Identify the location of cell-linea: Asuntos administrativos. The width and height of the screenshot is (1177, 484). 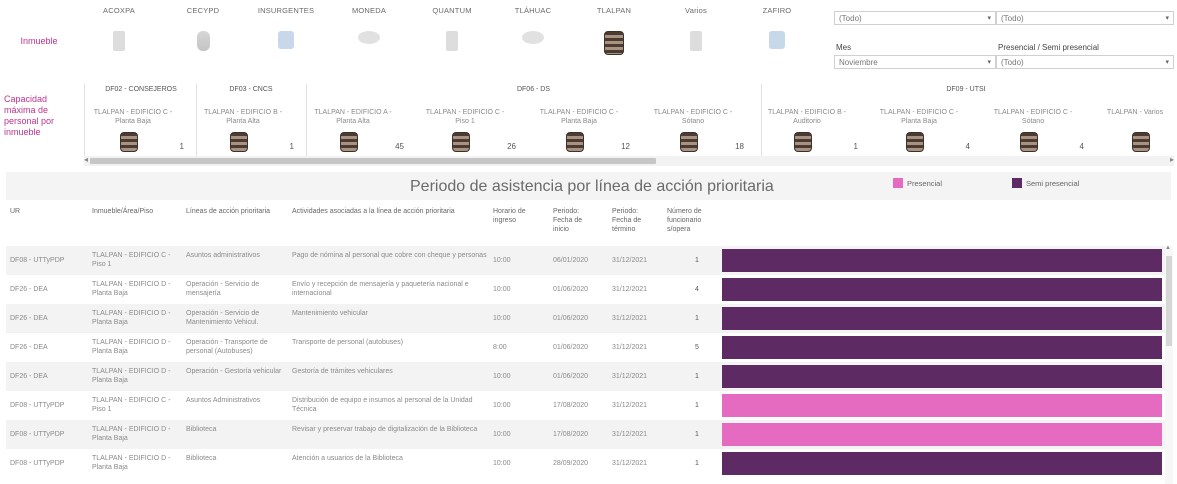
(223, 255).